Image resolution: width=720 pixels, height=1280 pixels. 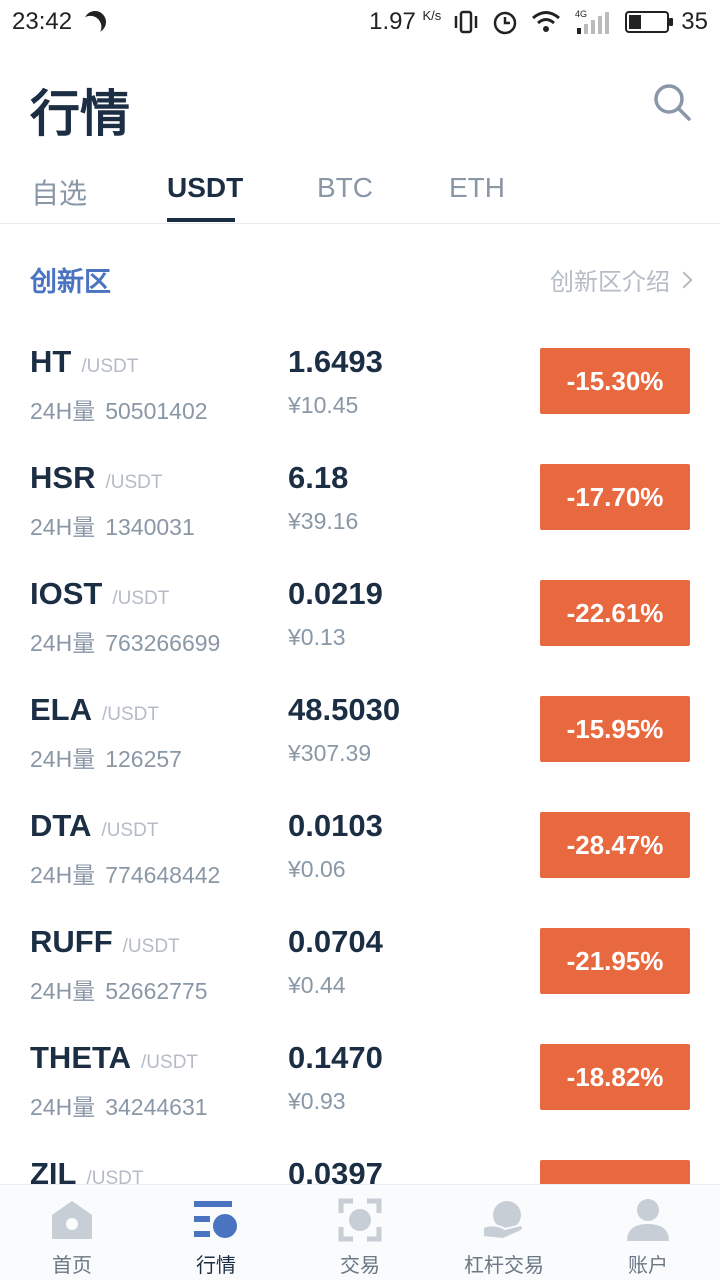 I want to click on market-tabs: 自选 USDT BTC ETH, so click(x=360, y=192).